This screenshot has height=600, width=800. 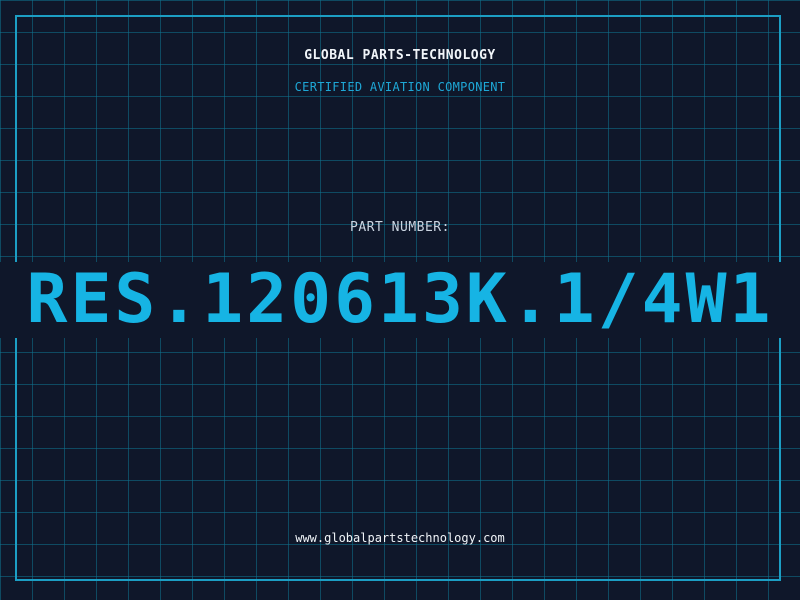 What do you see at coordinates (400, 55) in the screenshot?
I see `company-name: GLOBAL PARTS-TECHNOLOGY` at bounding box center [400, 55].